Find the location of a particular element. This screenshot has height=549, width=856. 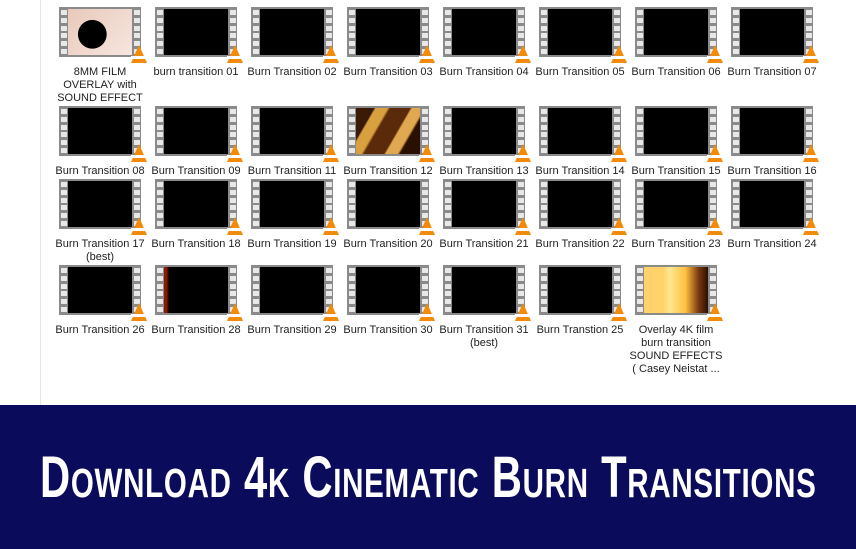

file-item: Burn Transition 08 is located at coordinates (100, 142).